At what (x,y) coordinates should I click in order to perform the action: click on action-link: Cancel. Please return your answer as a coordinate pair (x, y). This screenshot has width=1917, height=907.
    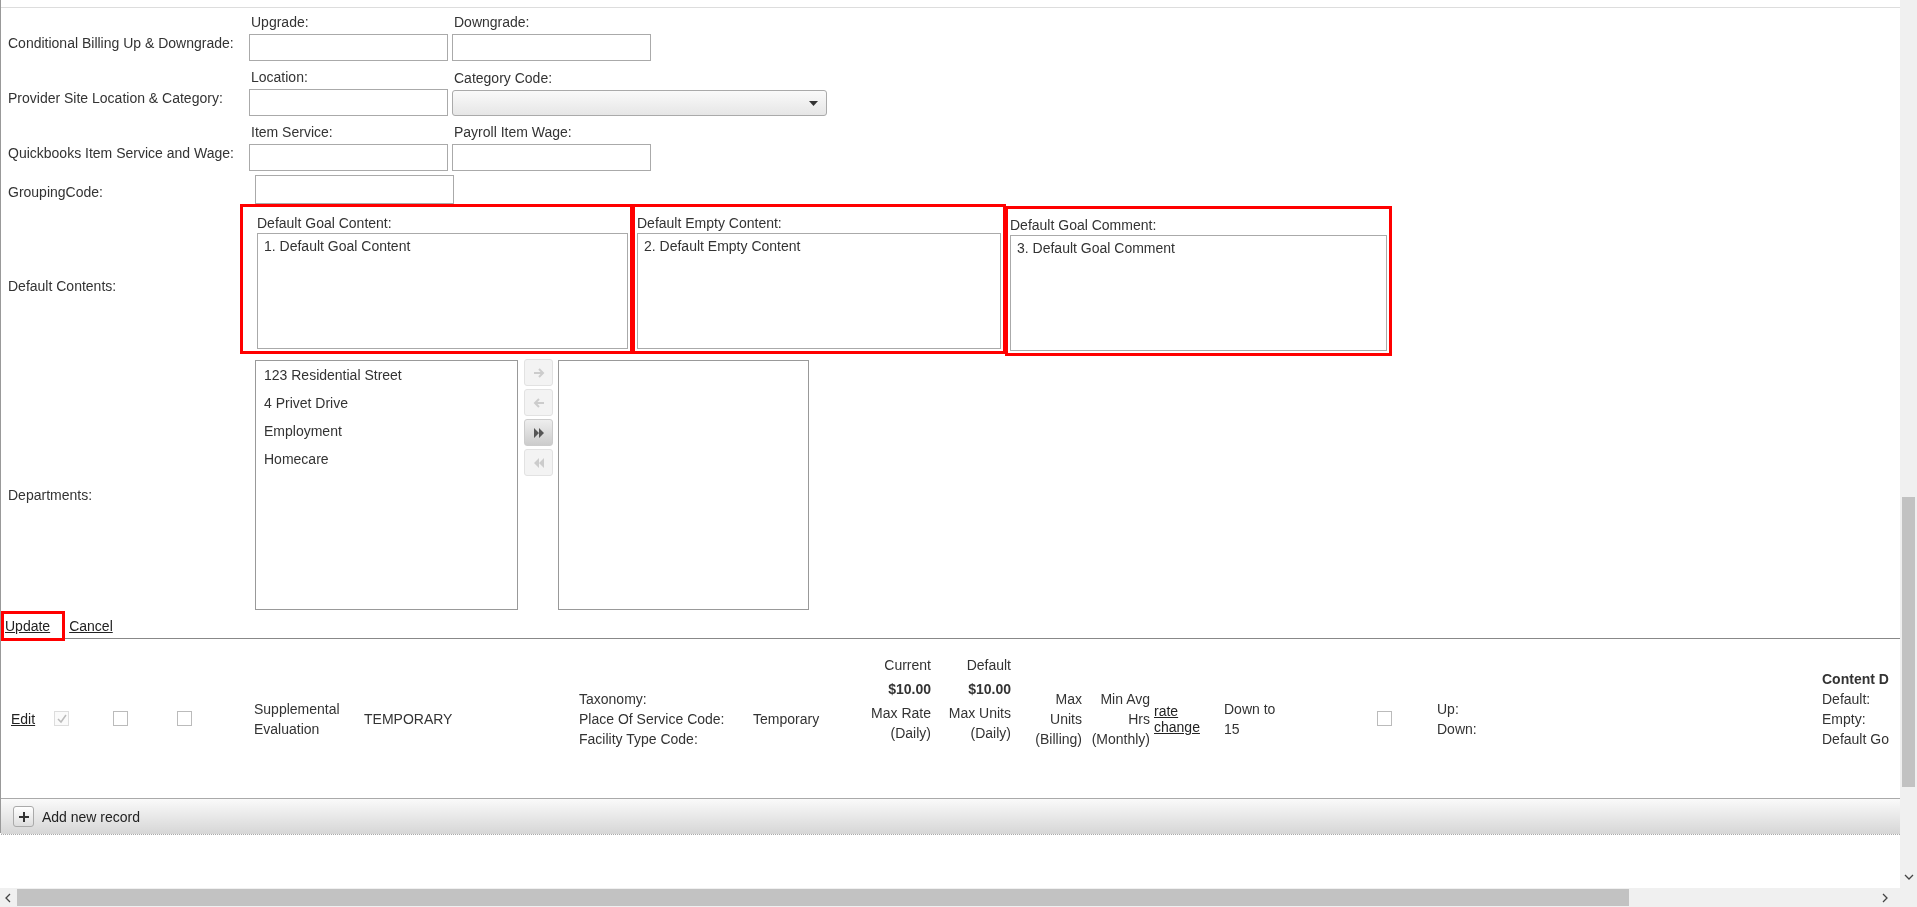
    Looking at the image, I should click on (91, 626).